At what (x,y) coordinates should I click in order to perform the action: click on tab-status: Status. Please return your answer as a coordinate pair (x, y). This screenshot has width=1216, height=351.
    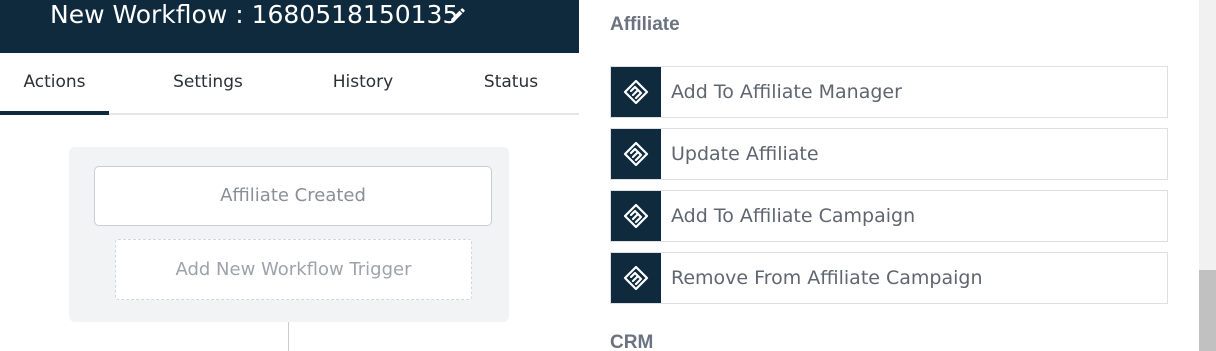
    Looking at the image, I should click on (511, 83).